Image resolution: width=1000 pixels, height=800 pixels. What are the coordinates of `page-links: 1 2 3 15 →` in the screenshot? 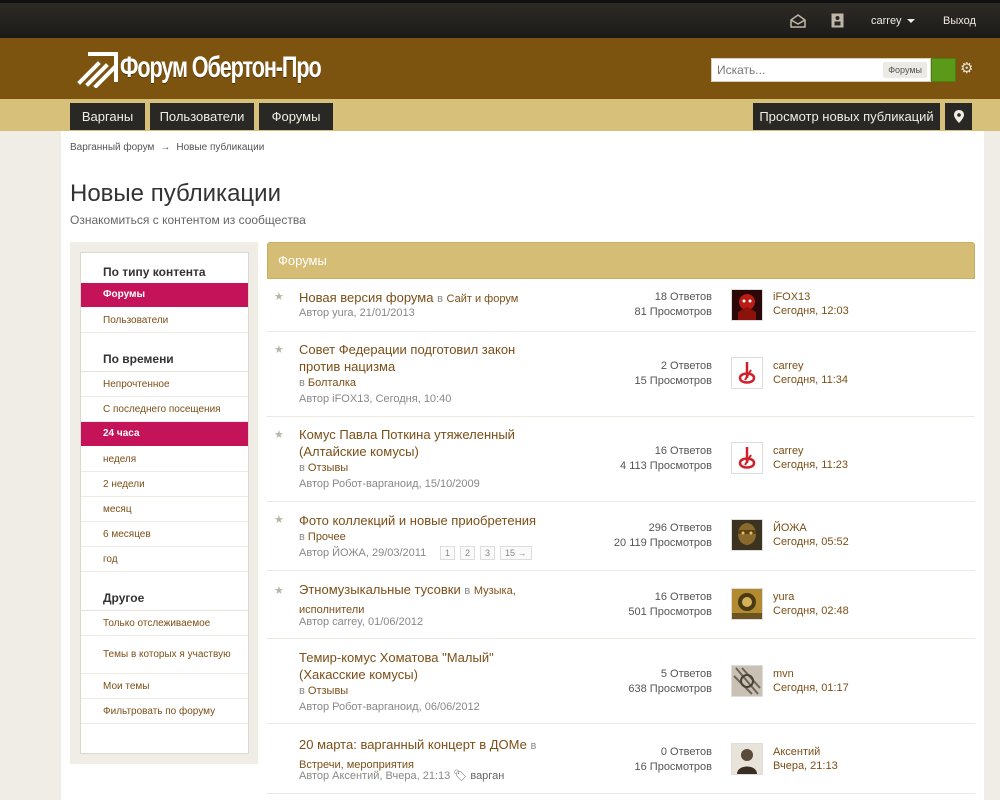 It's located at (486, 553).